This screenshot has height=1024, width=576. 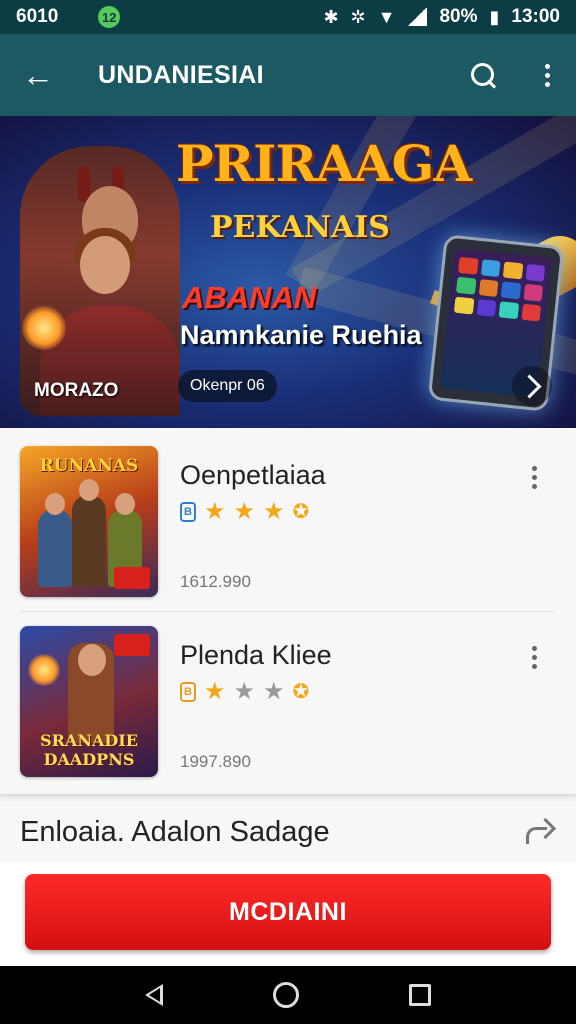 I want to click on nav-home-icon, so click(x=286, y=995).